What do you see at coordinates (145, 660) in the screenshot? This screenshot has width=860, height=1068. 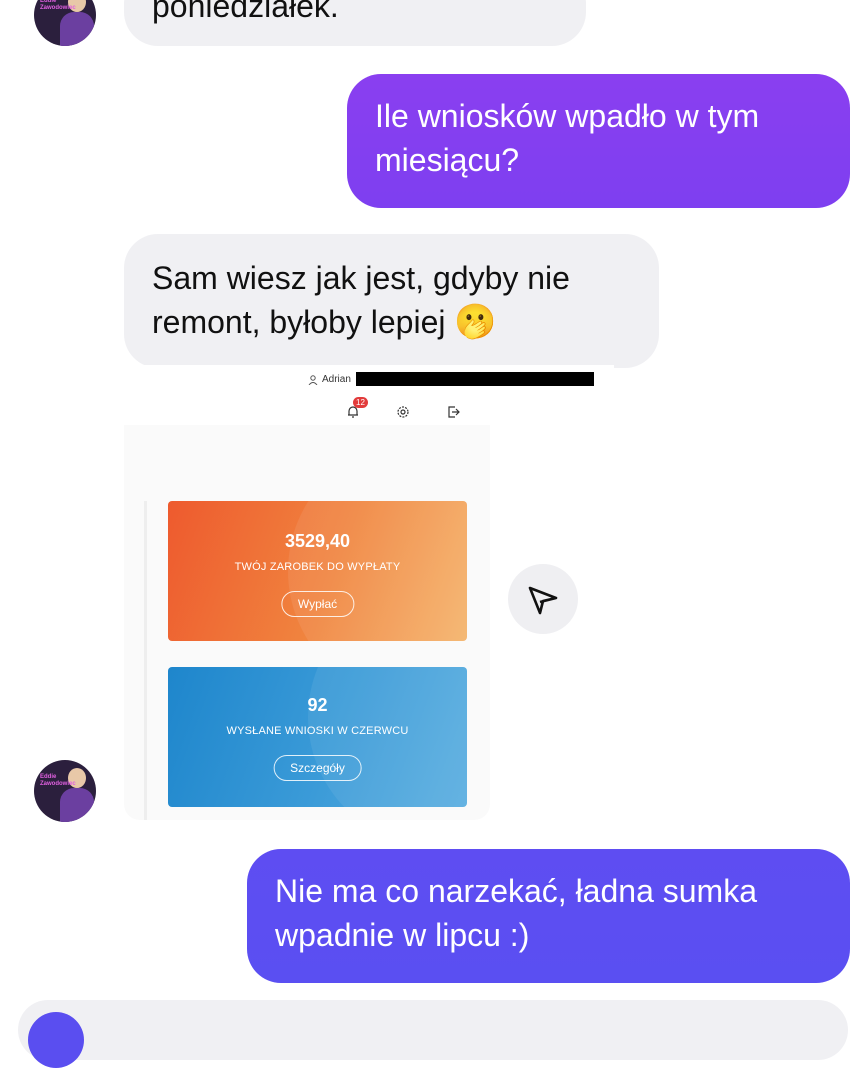 I see `panel-sidebar-edge` at bounding box center [145, 660].